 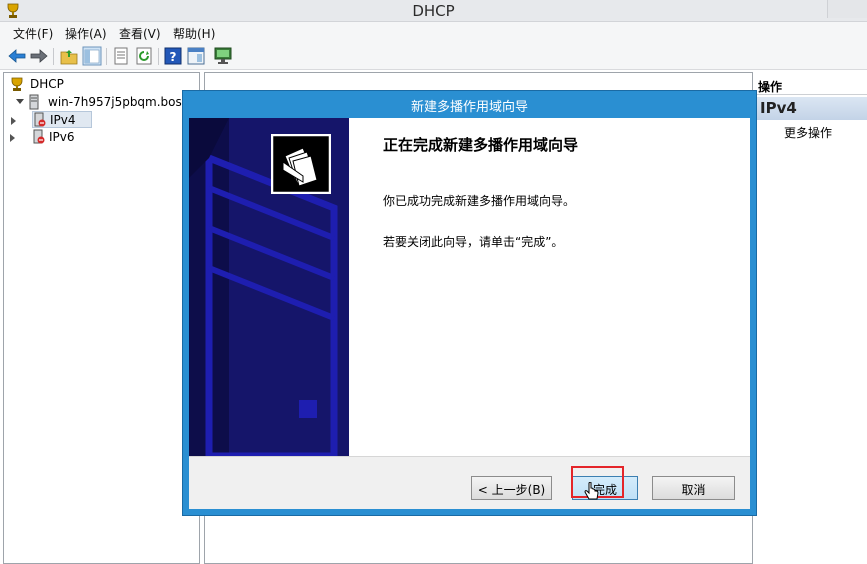 What do you see at coordinates (433, 56) in the screenshot?
I see `toolbar: ?` at bounding box center [433, 56].